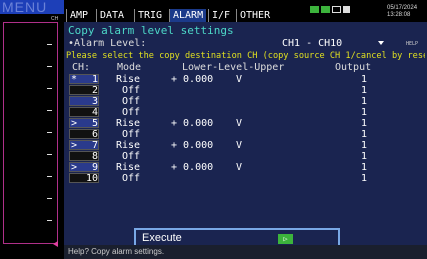 The height and width of the screenshot is (259, 427). What do you see at coordinates (55, 244) in the screenshot?
I see `position-marker-icon` at bounding box center [55, 244].